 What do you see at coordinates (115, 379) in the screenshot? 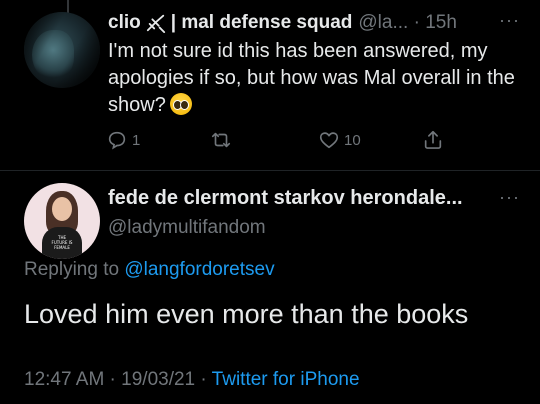
I see `tweet-timestamp: 12:47 AM · 19/03/21 ·` at bounding box center [115, 379].